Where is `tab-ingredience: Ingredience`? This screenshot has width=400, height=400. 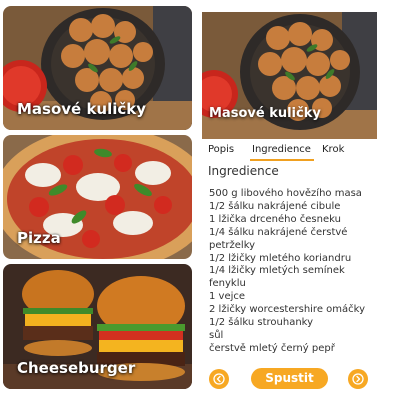
tab-ingredience: Ingredience is located at coordinates (281, 149).